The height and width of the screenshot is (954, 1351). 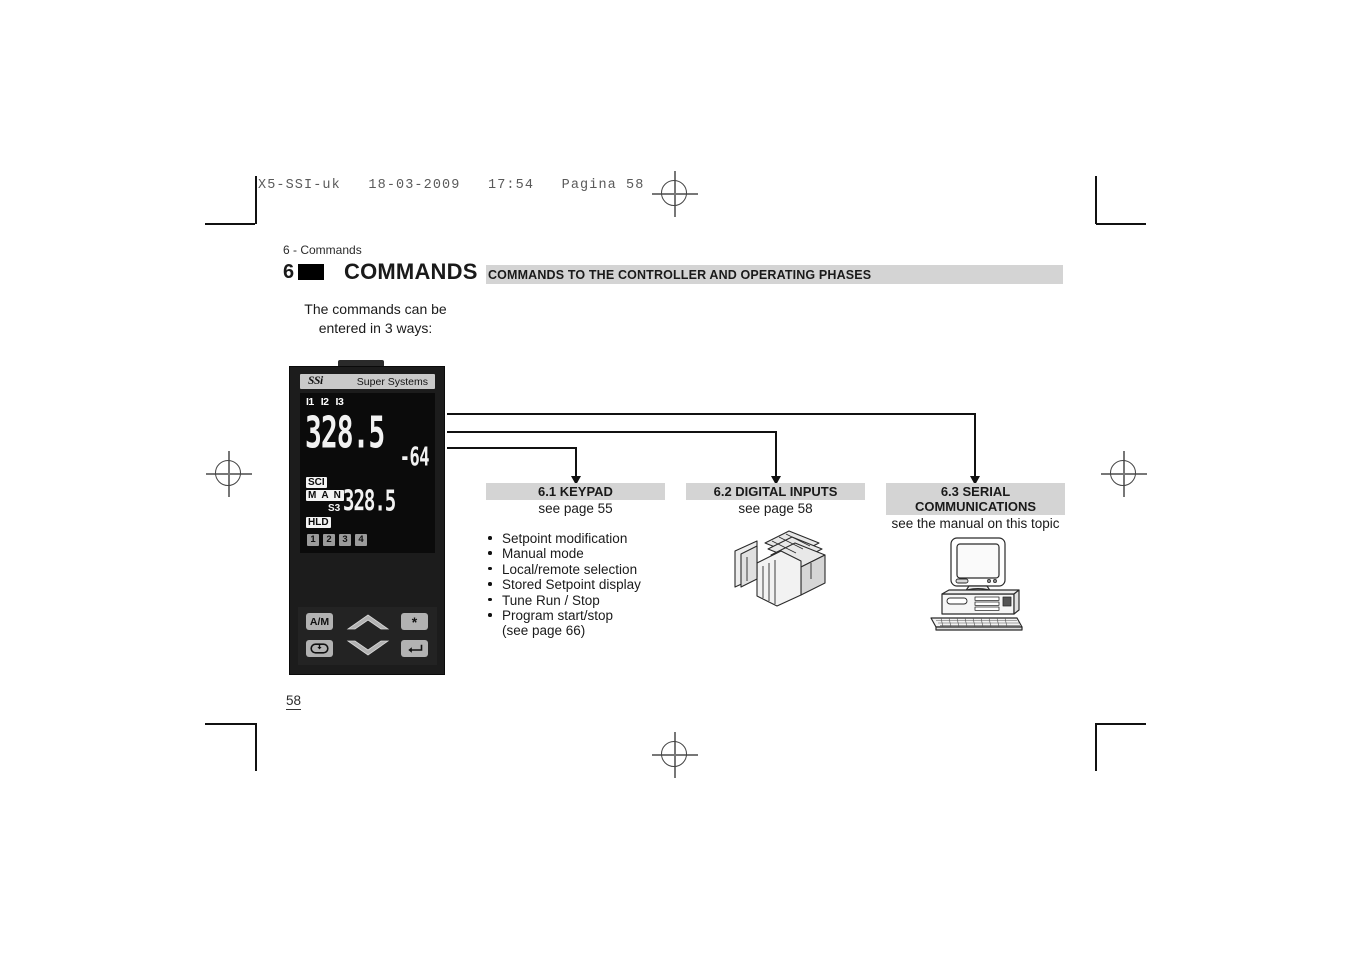 What do you see at coordinates (392, 382) in the screenshot?
I see `brand-name-label: Super Systems` at bounding box center [392, 382].